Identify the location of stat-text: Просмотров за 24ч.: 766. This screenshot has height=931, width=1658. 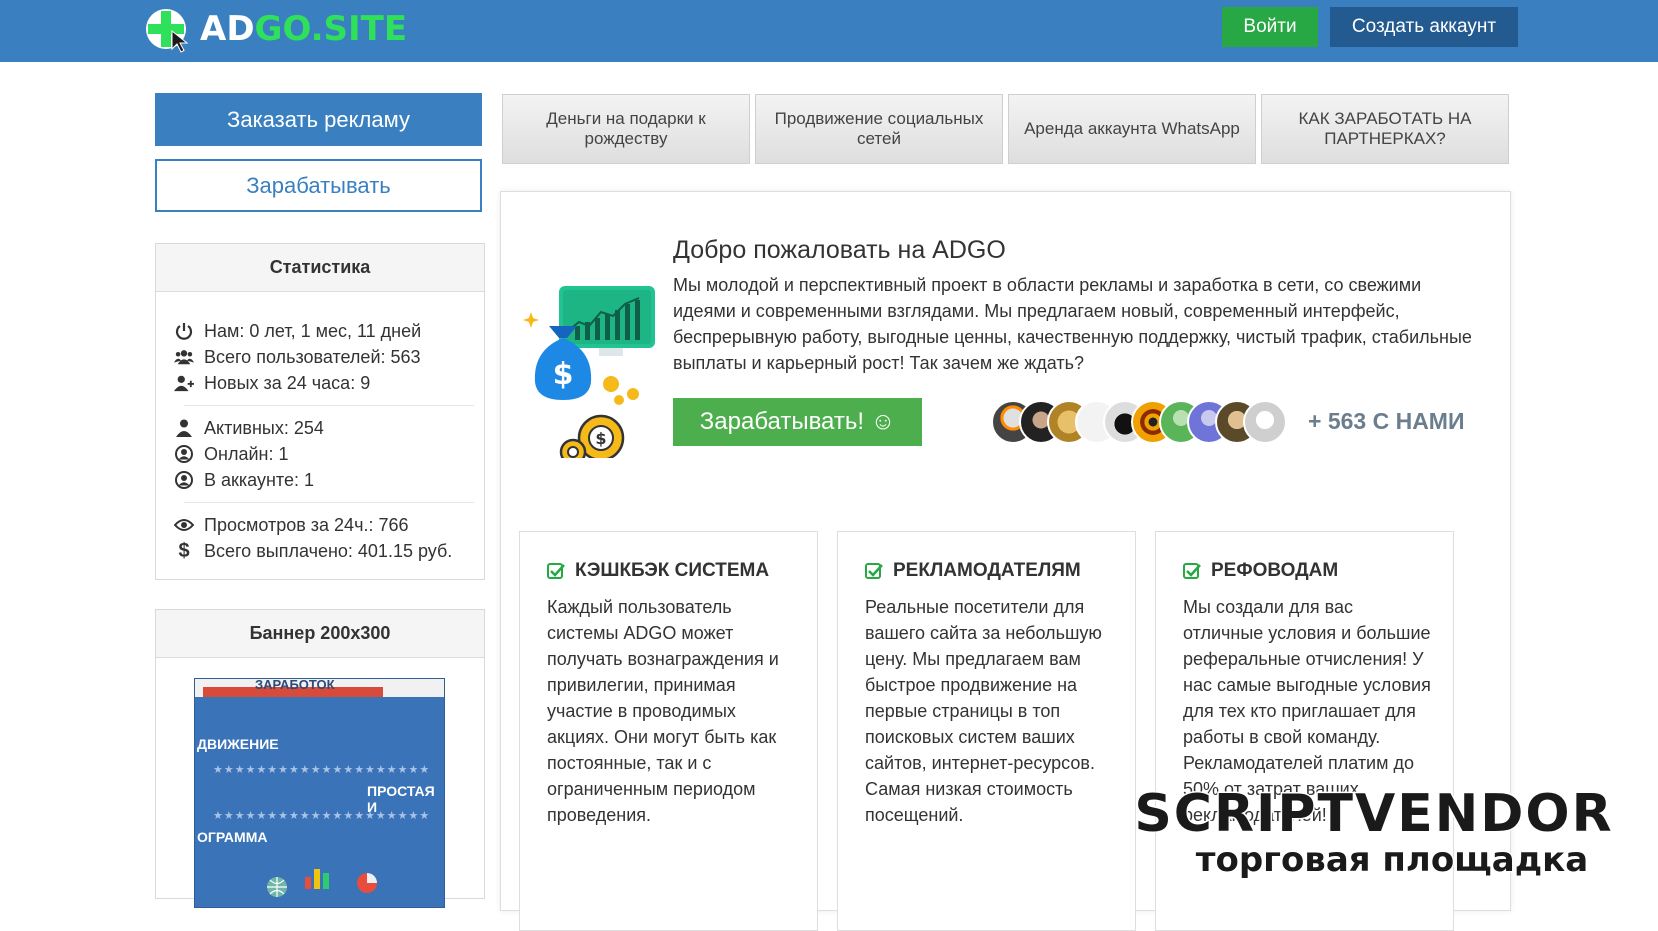
(306, 524).